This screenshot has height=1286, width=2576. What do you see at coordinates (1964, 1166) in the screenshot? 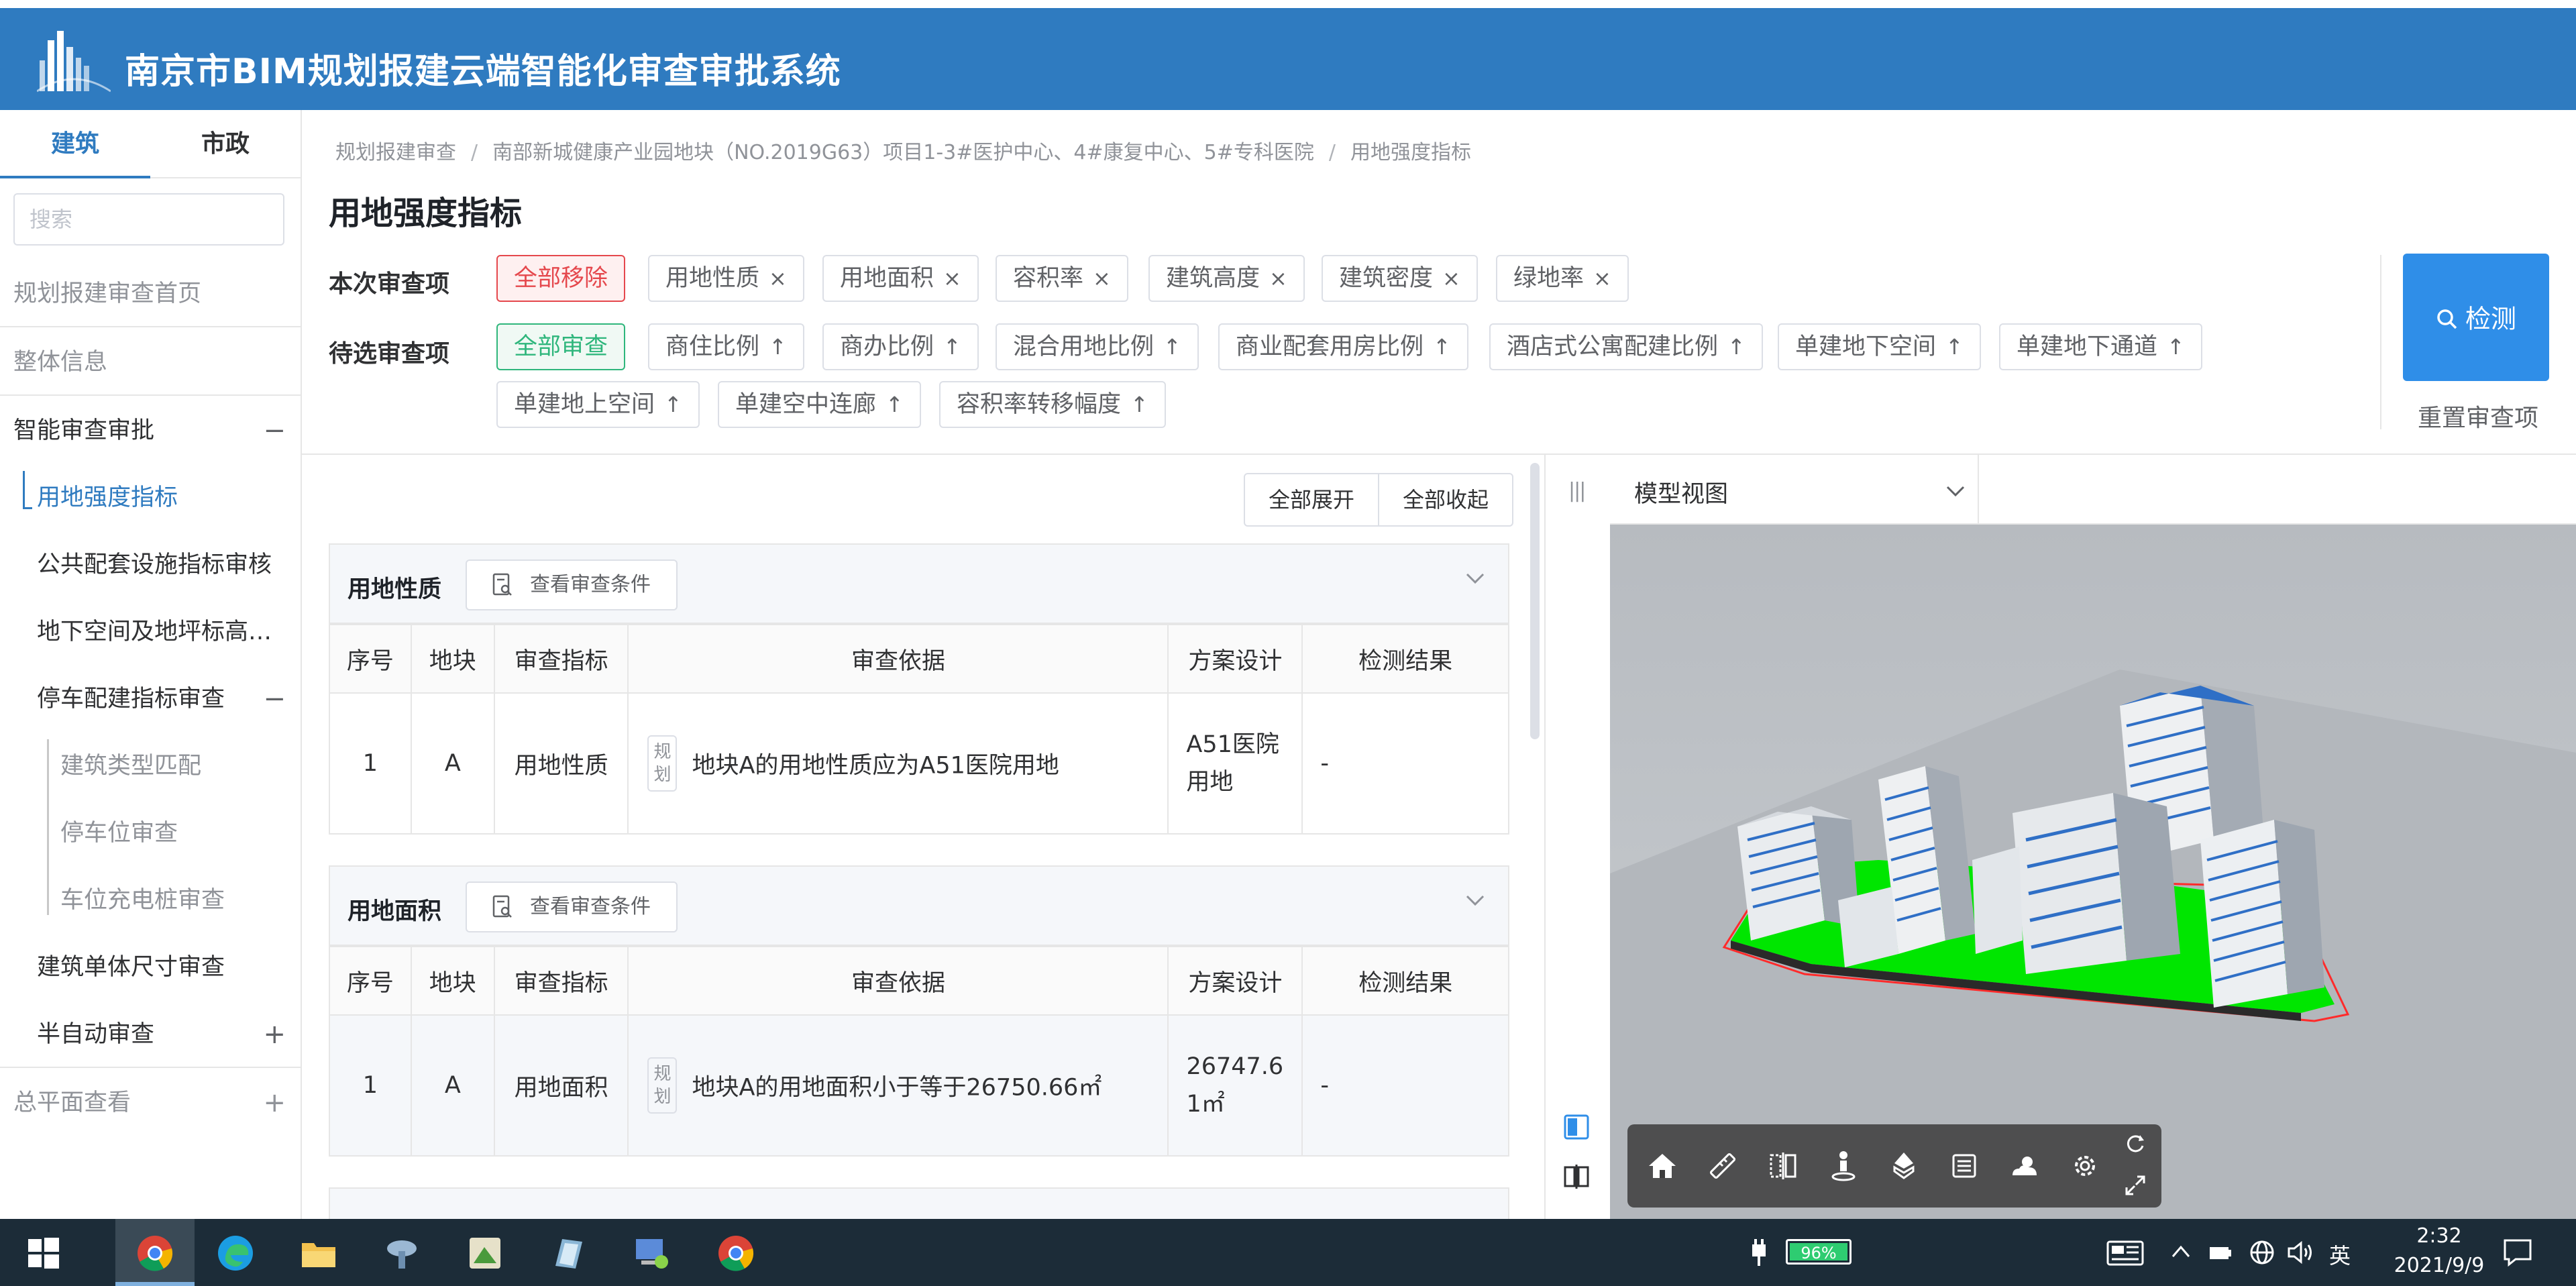
I see `properties-list-icon` at bounding box center [1964, 1166].